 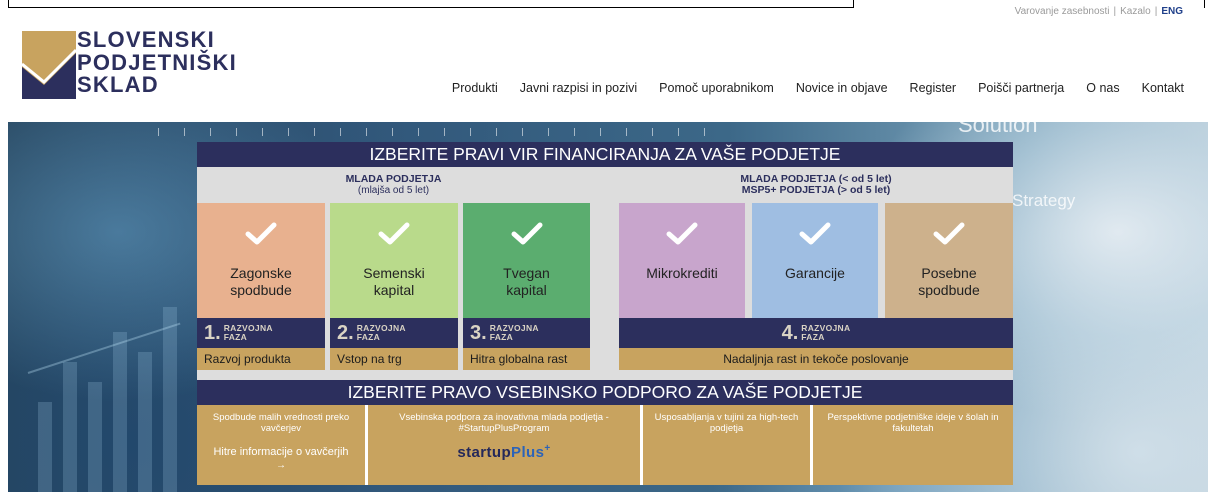 What do you see at coordinates (438, 132) in the screenshot?
I see `background-ticks` at bounding box center [438, 132].